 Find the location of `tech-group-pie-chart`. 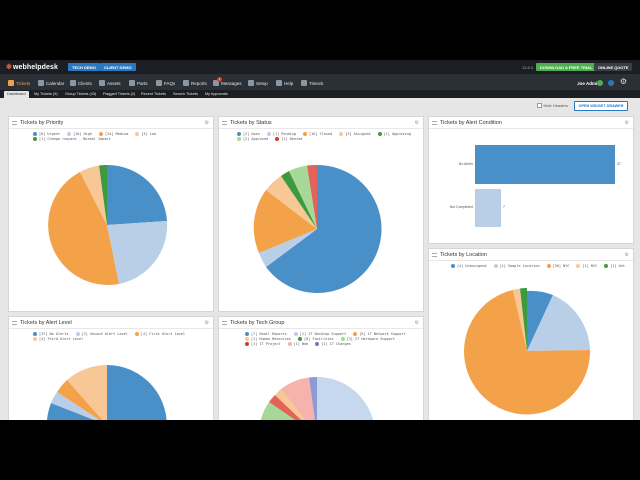

tech-group-pie-chart is located at coordinates (317, 398).